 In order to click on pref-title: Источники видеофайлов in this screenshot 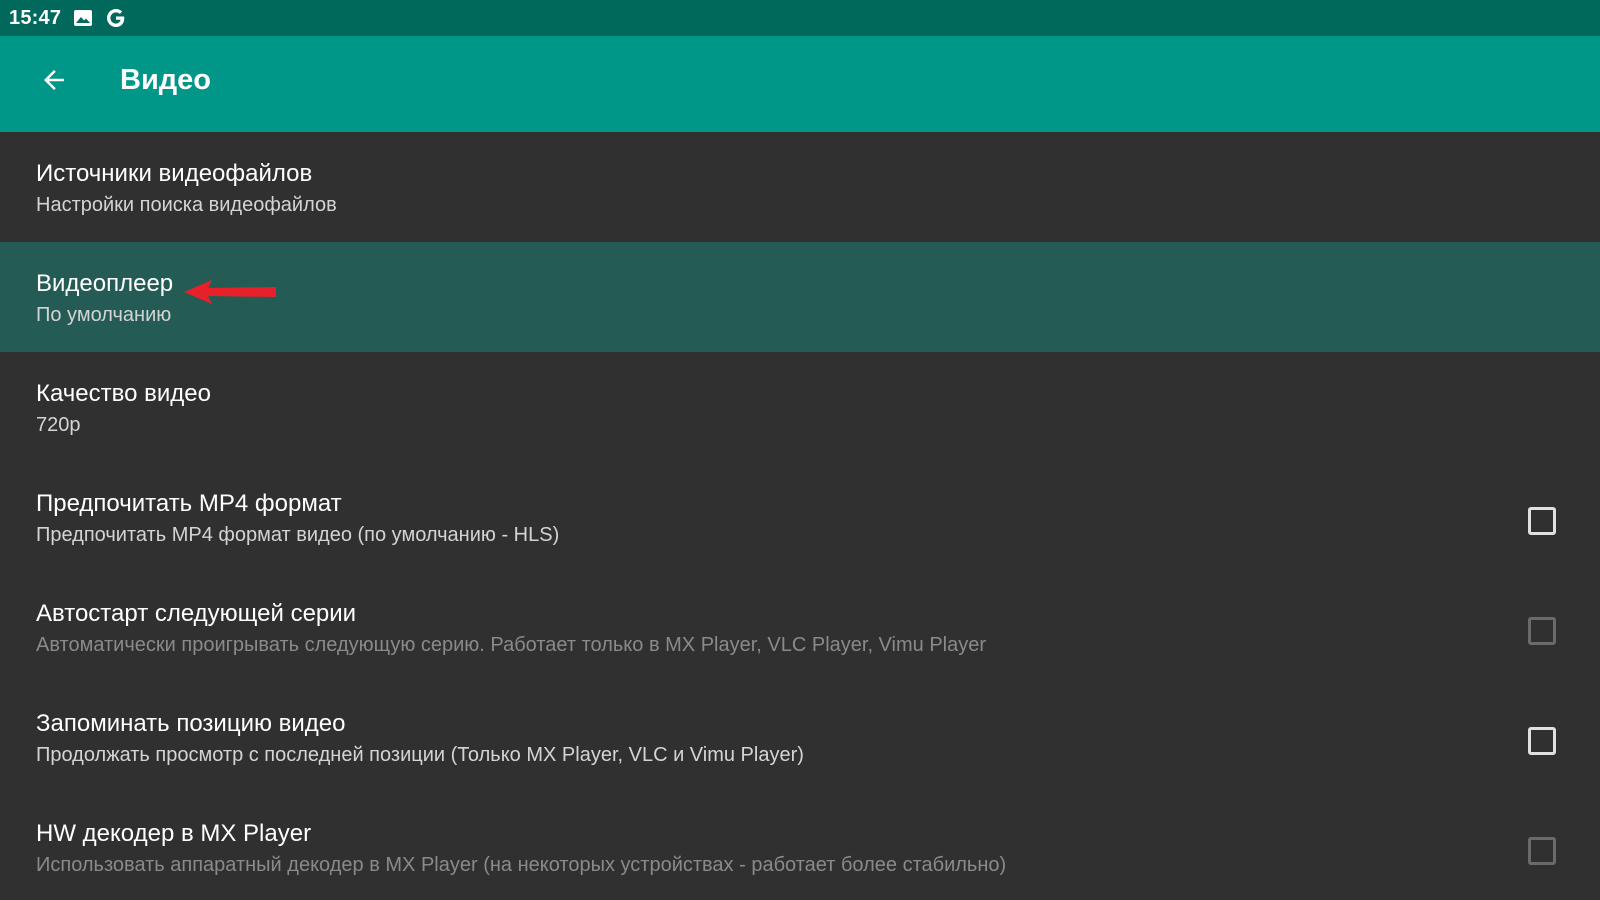, I will do `click(174, 173)`.